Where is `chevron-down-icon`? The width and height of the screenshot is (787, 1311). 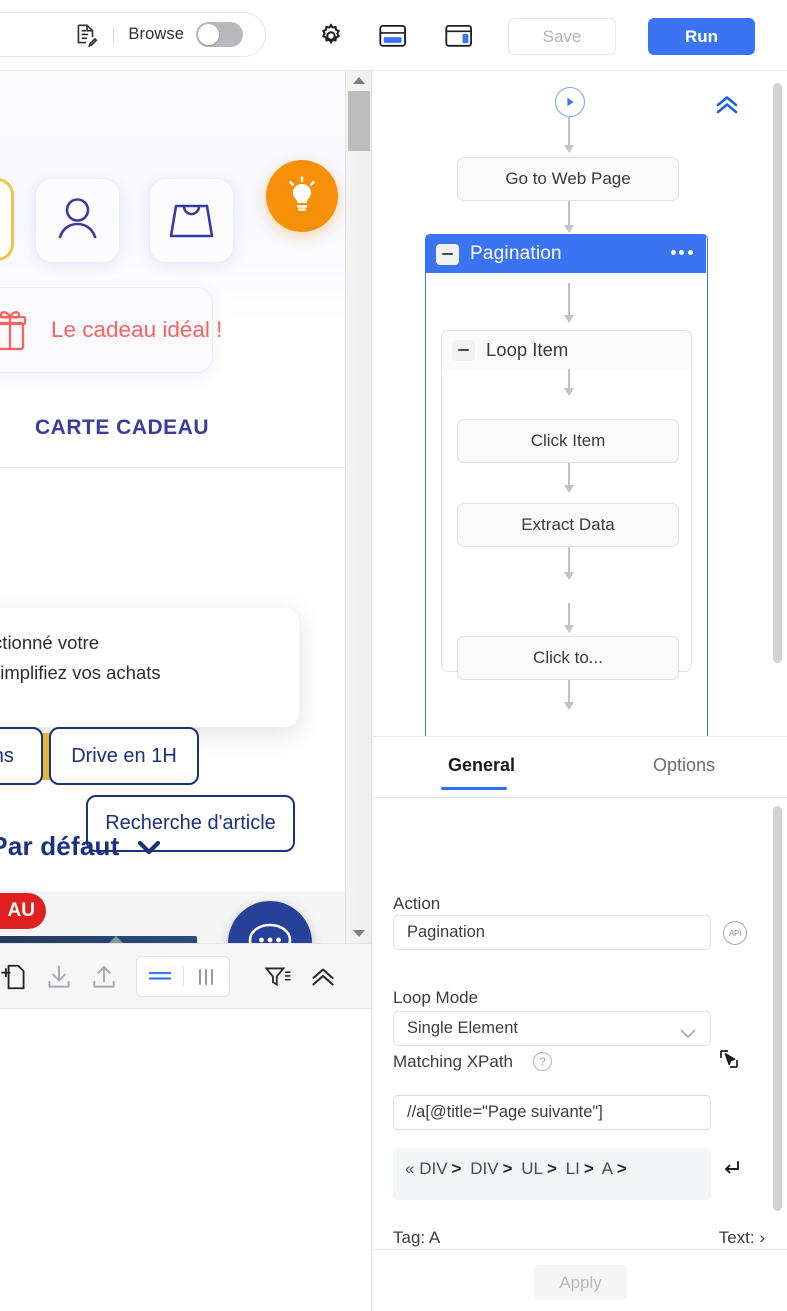
chevron-down-icon is located at coordinates (688, 1034).